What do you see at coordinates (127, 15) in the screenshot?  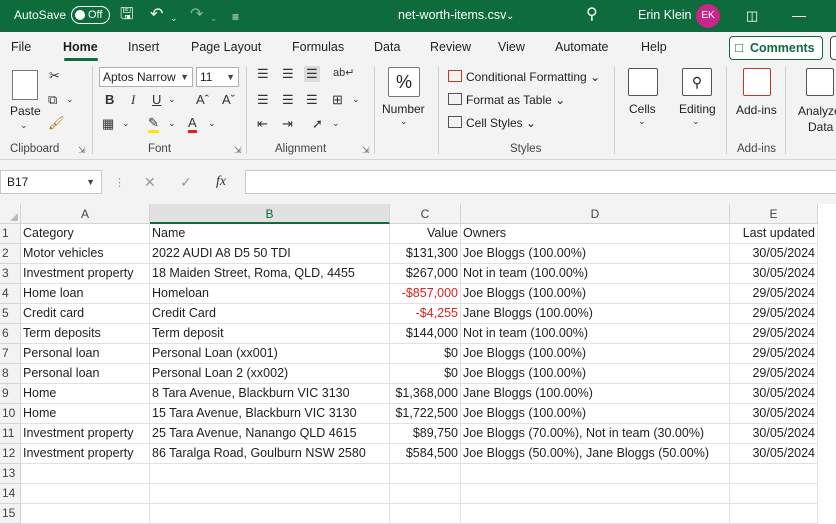 I see `save-icon: 🖫` at bounding box center [127, 15].